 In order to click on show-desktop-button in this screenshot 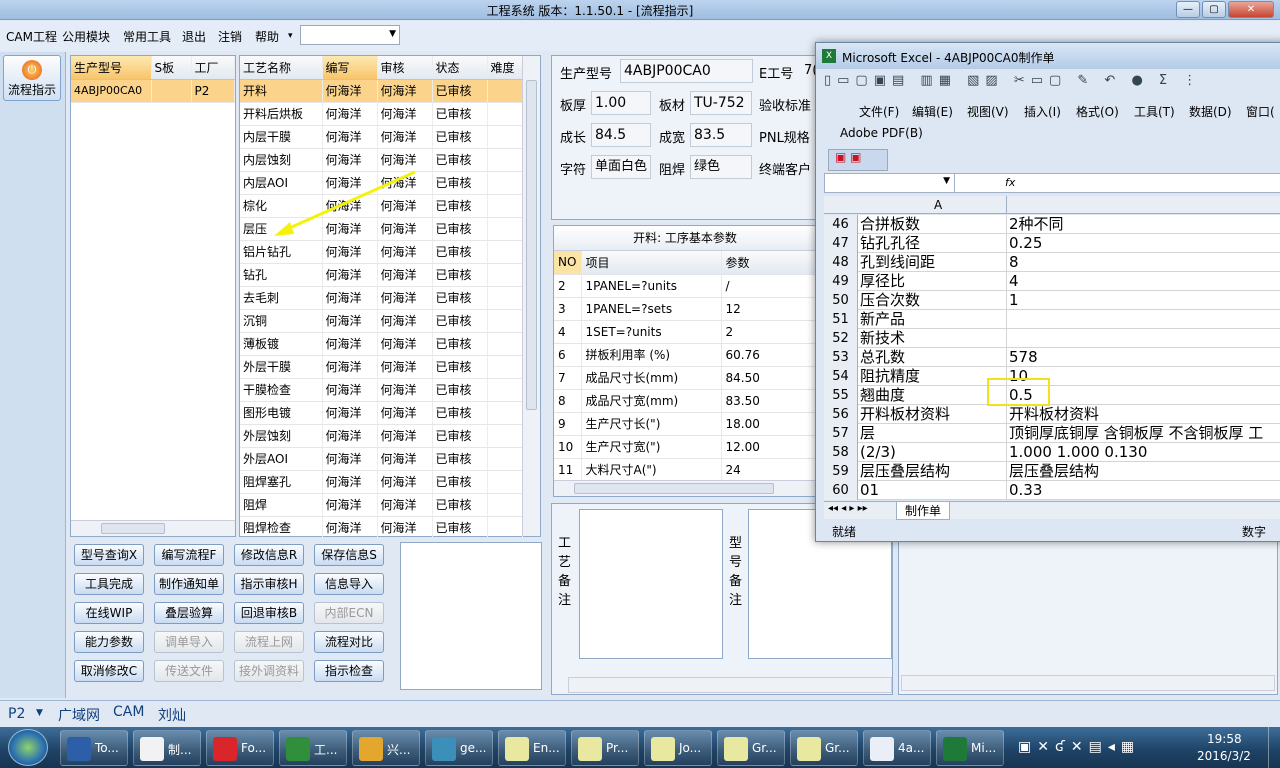, I will do `click(1274, 747)`.